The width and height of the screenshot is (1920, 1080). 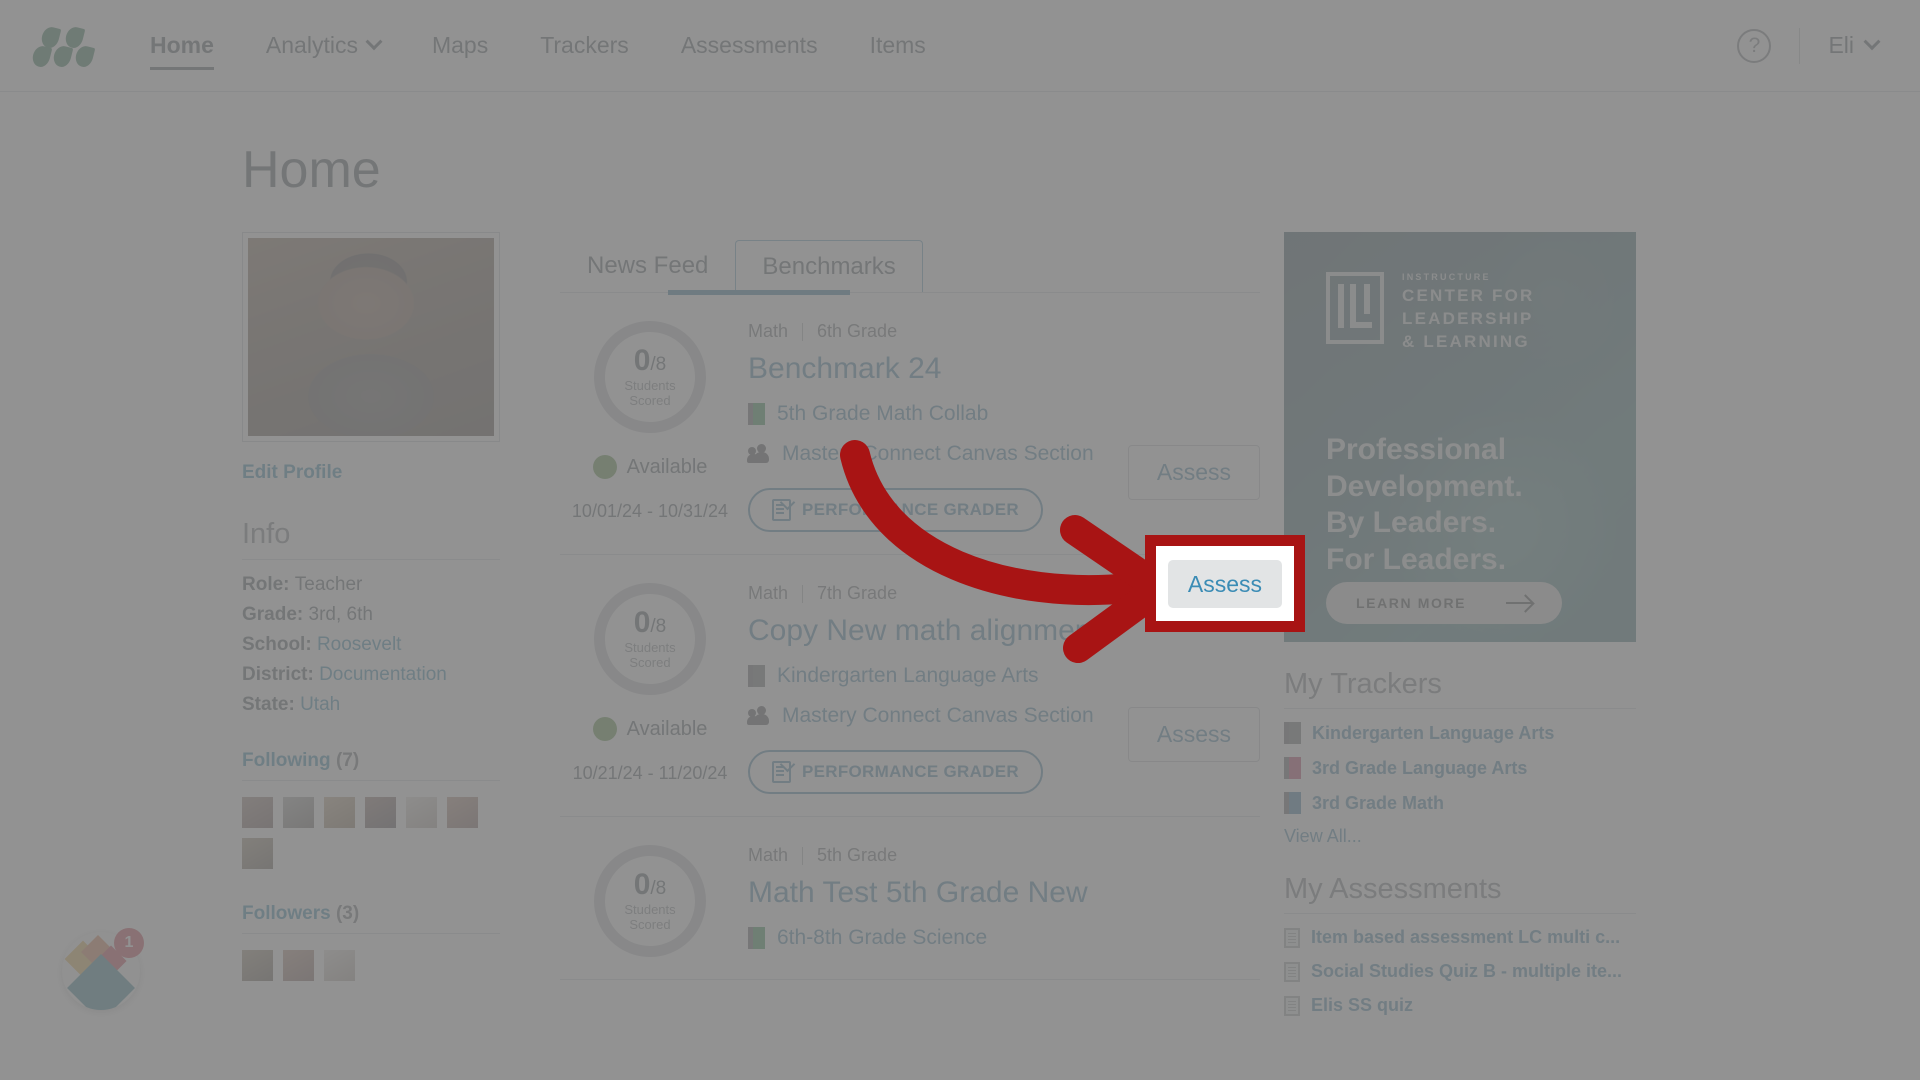 What do you see at coordinates (649, 467) in the screenshot?
I see `status-badge: Available` at bounding box center [649, 467].